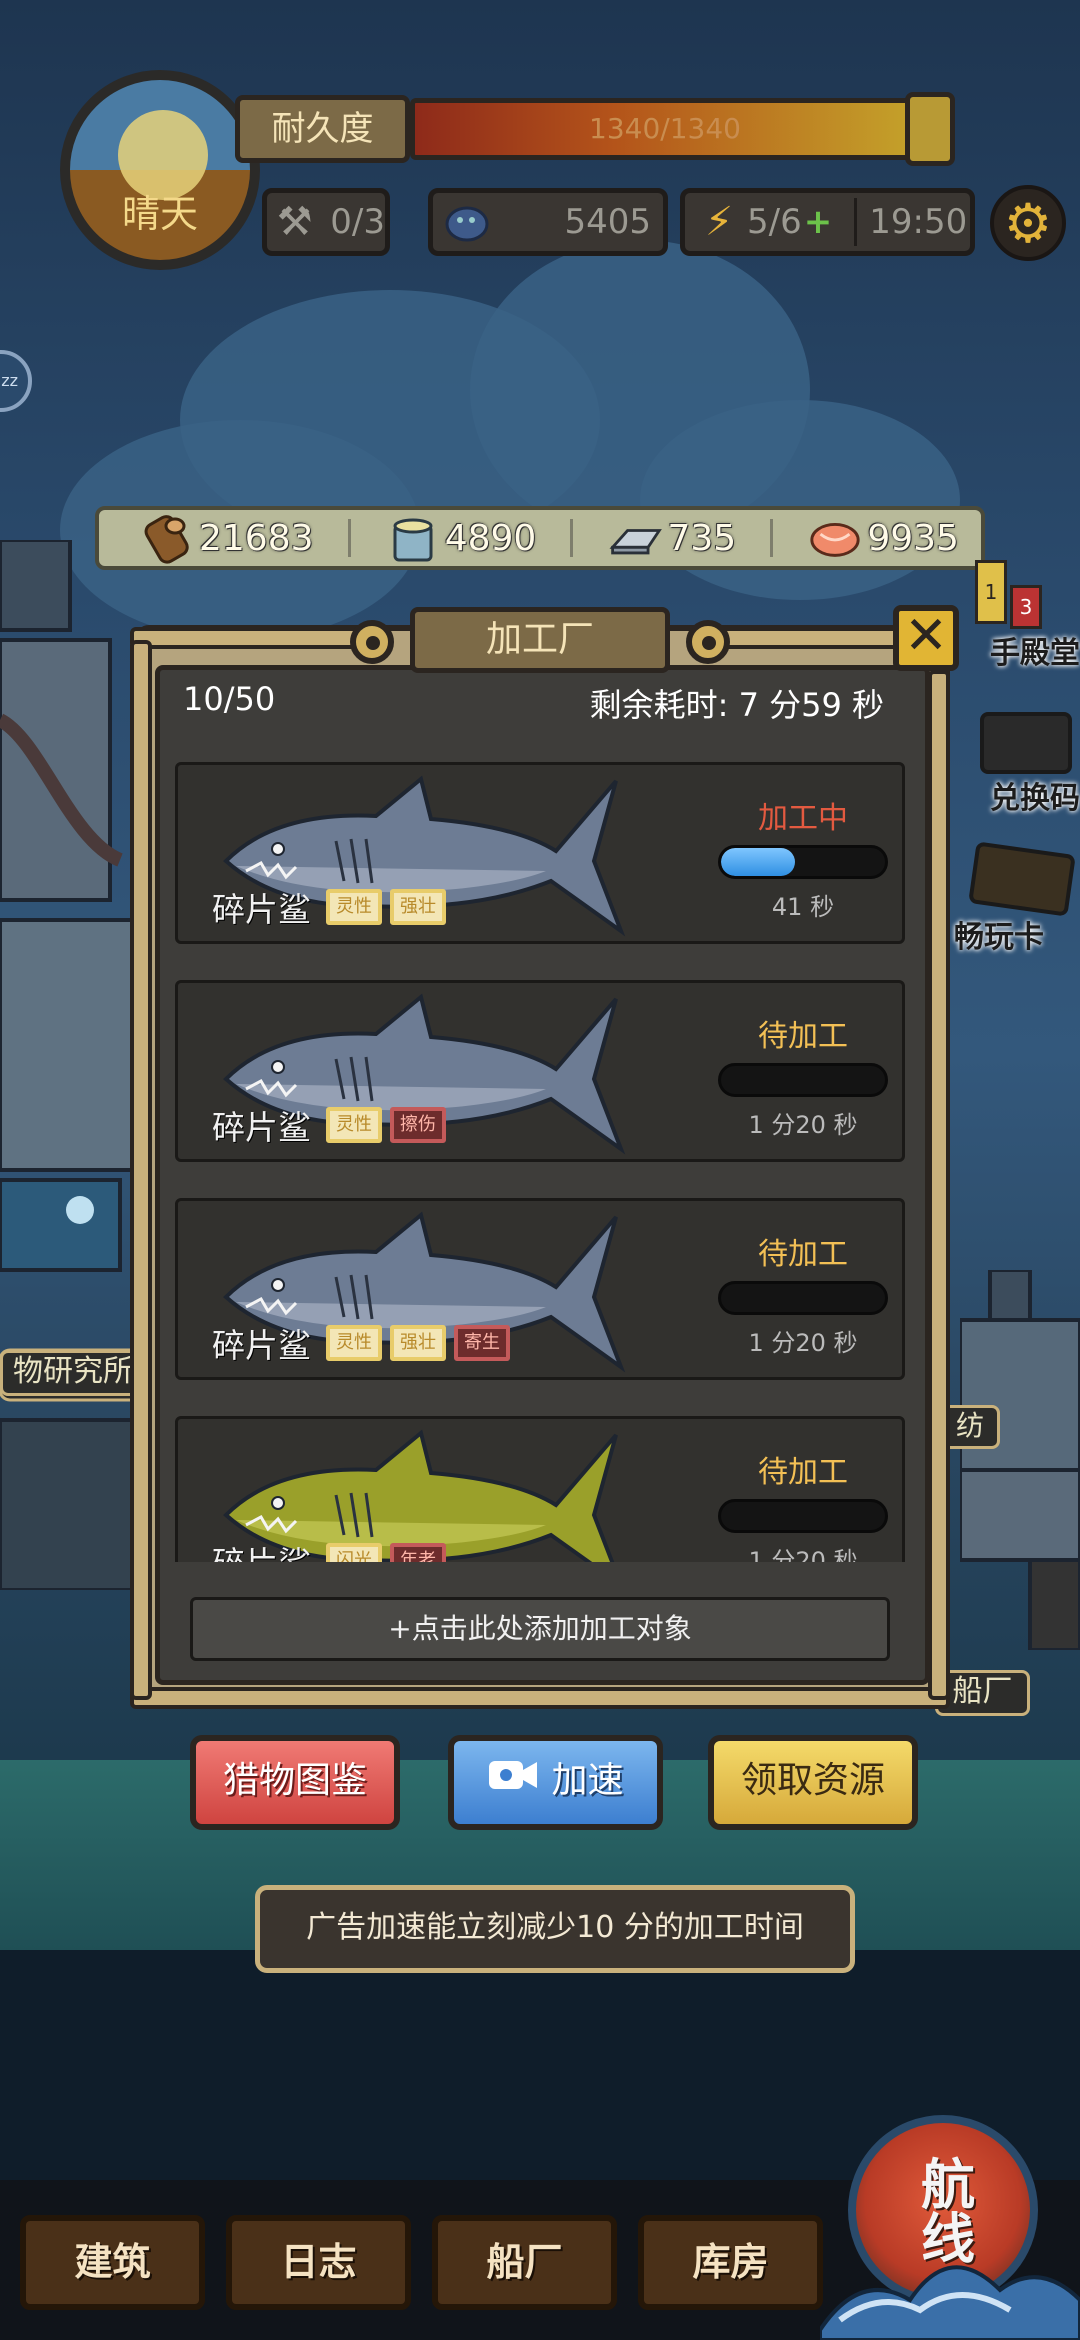  What do you see at coordinates (386, 1125) in the screenshot?
I see `trait-tags: 灵性 擦伤` at bounding box center [386, 1125].